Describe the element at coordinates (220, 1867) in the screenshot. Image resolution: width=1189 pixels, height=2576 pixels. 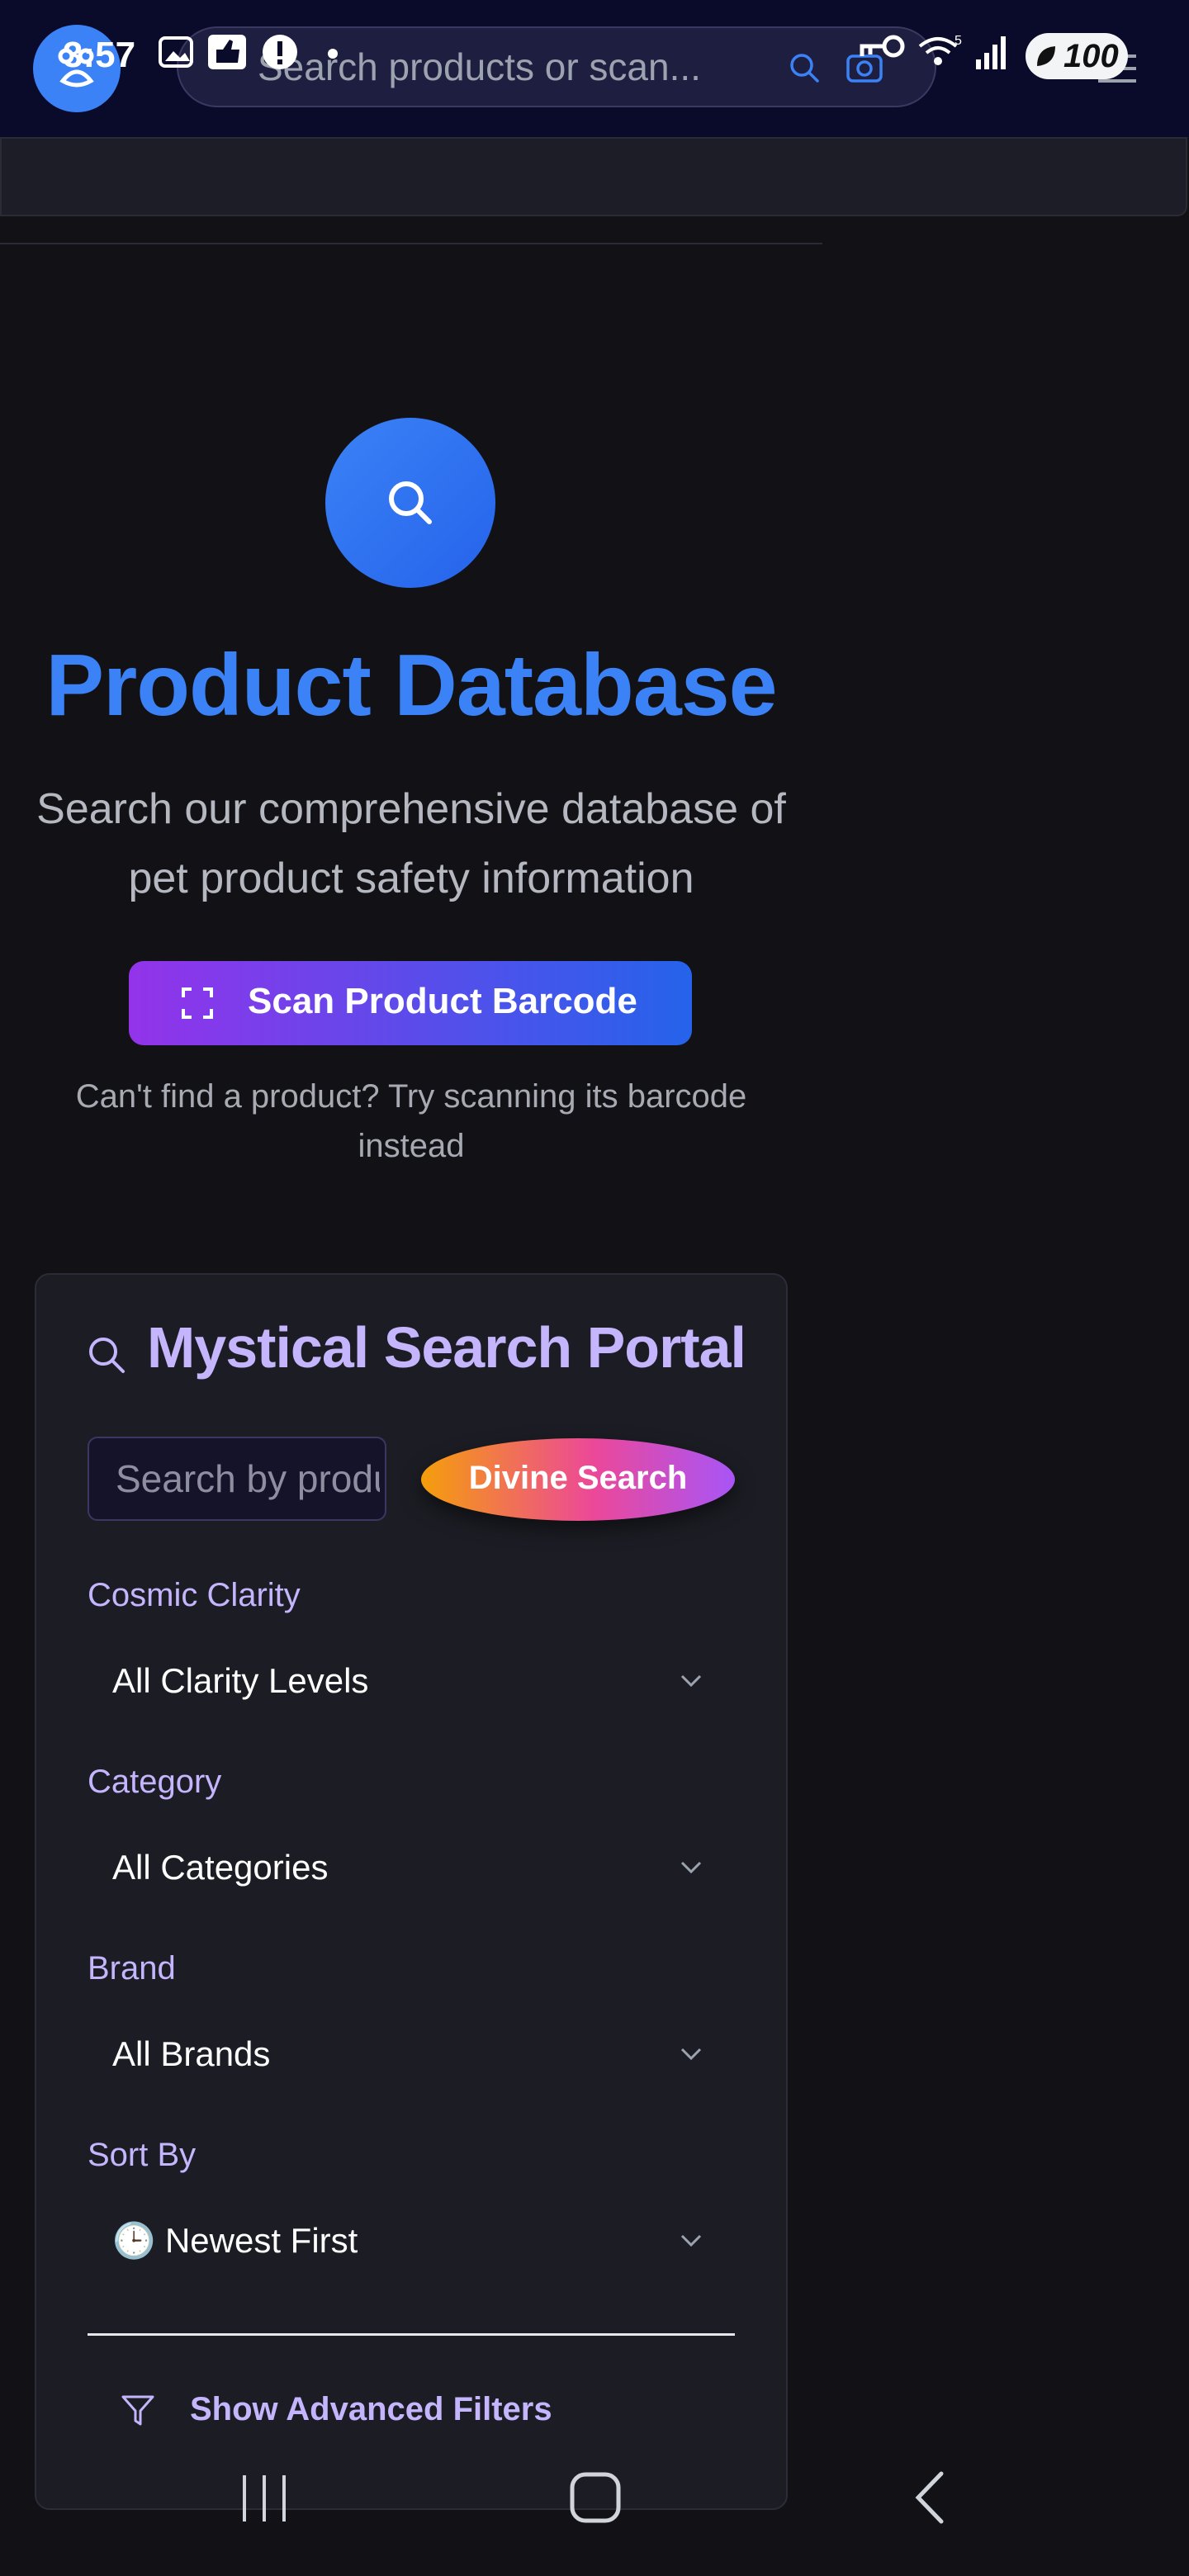
I see `category-select-value: All Categories` at that location.